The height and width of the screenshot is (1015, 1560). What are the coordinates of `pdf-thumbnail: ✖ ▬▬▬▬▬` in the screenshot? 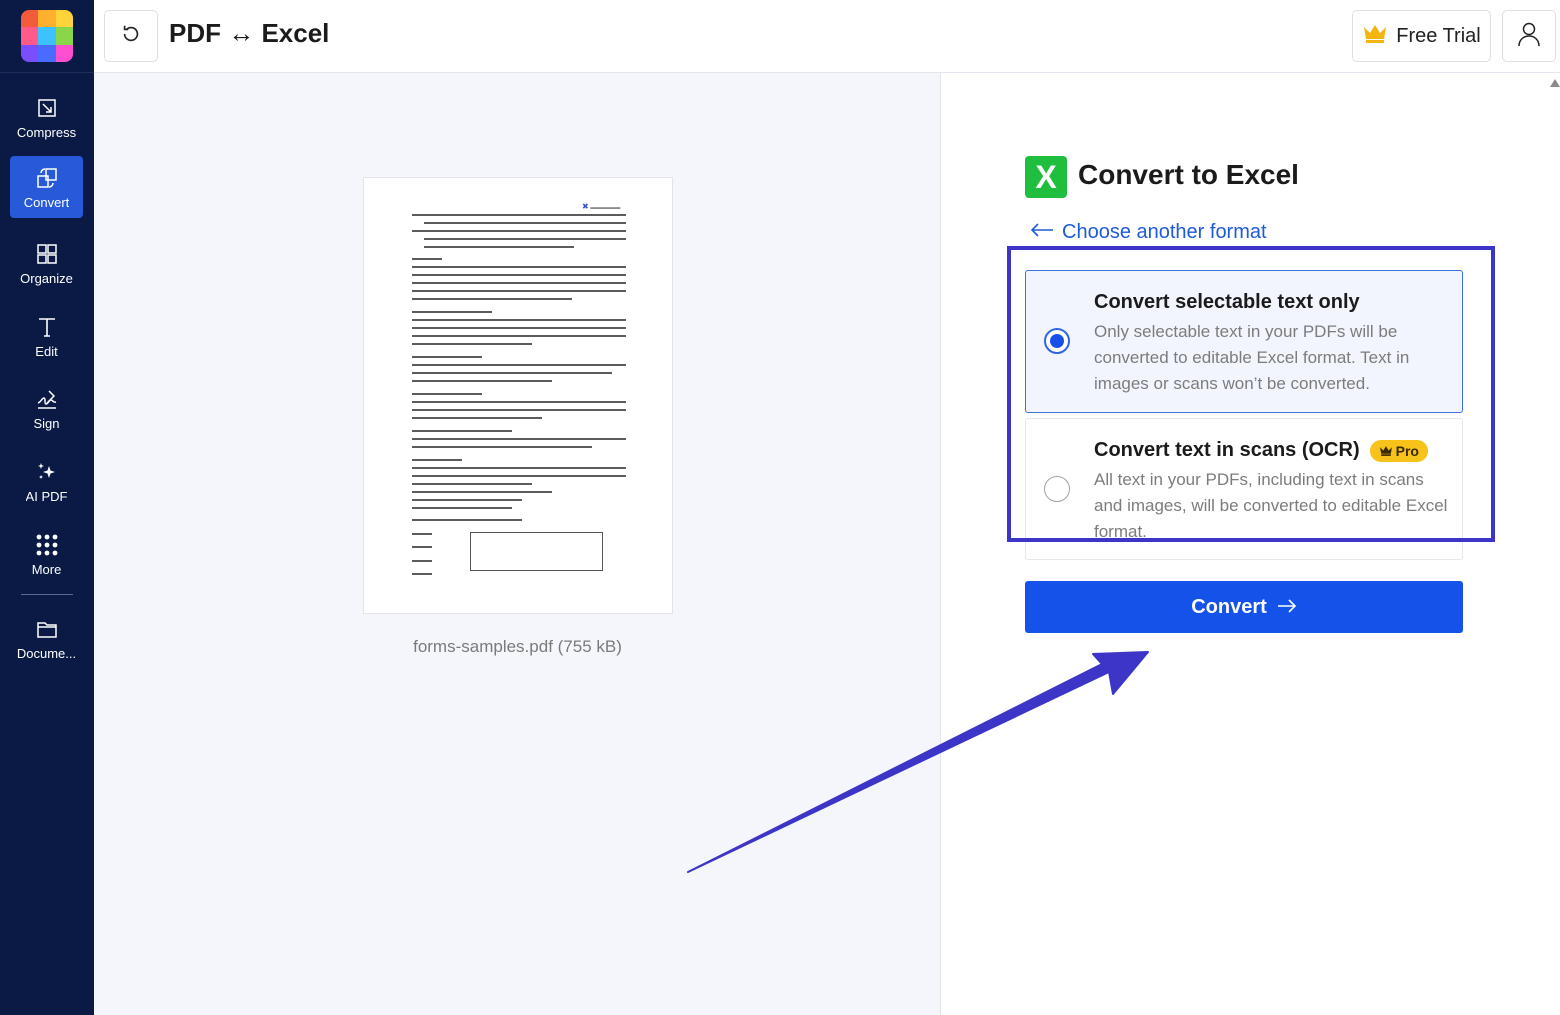 It's located at (518, 395).